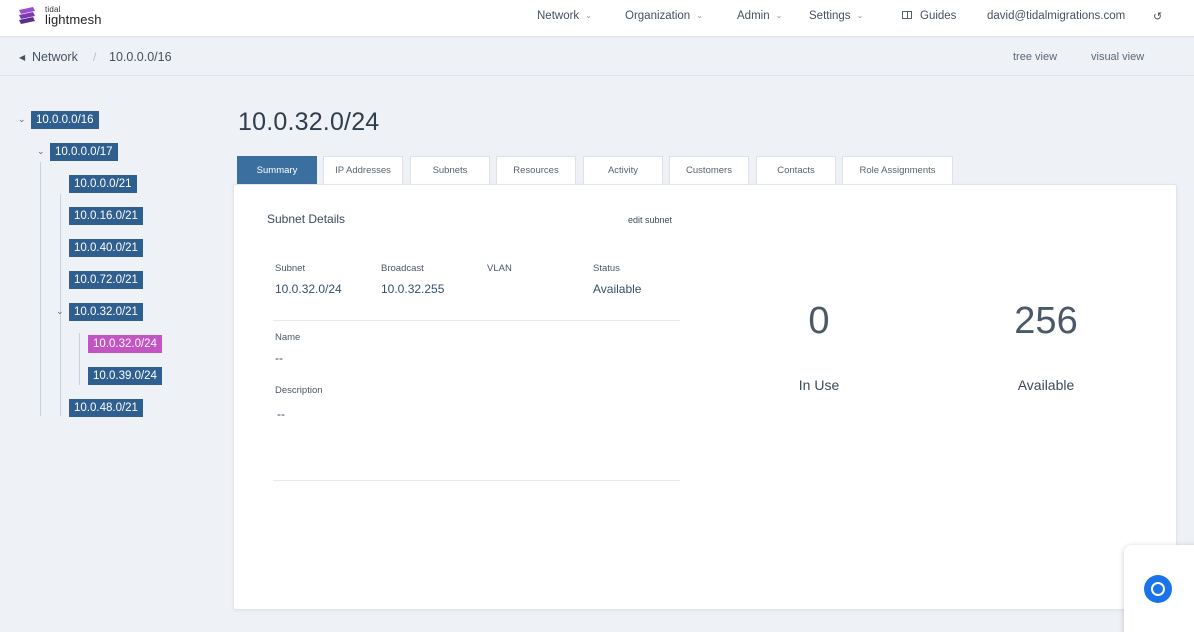  Describe the element at coordinates (288, 337) in the screenshot. I see `name-label: Name` at that location.